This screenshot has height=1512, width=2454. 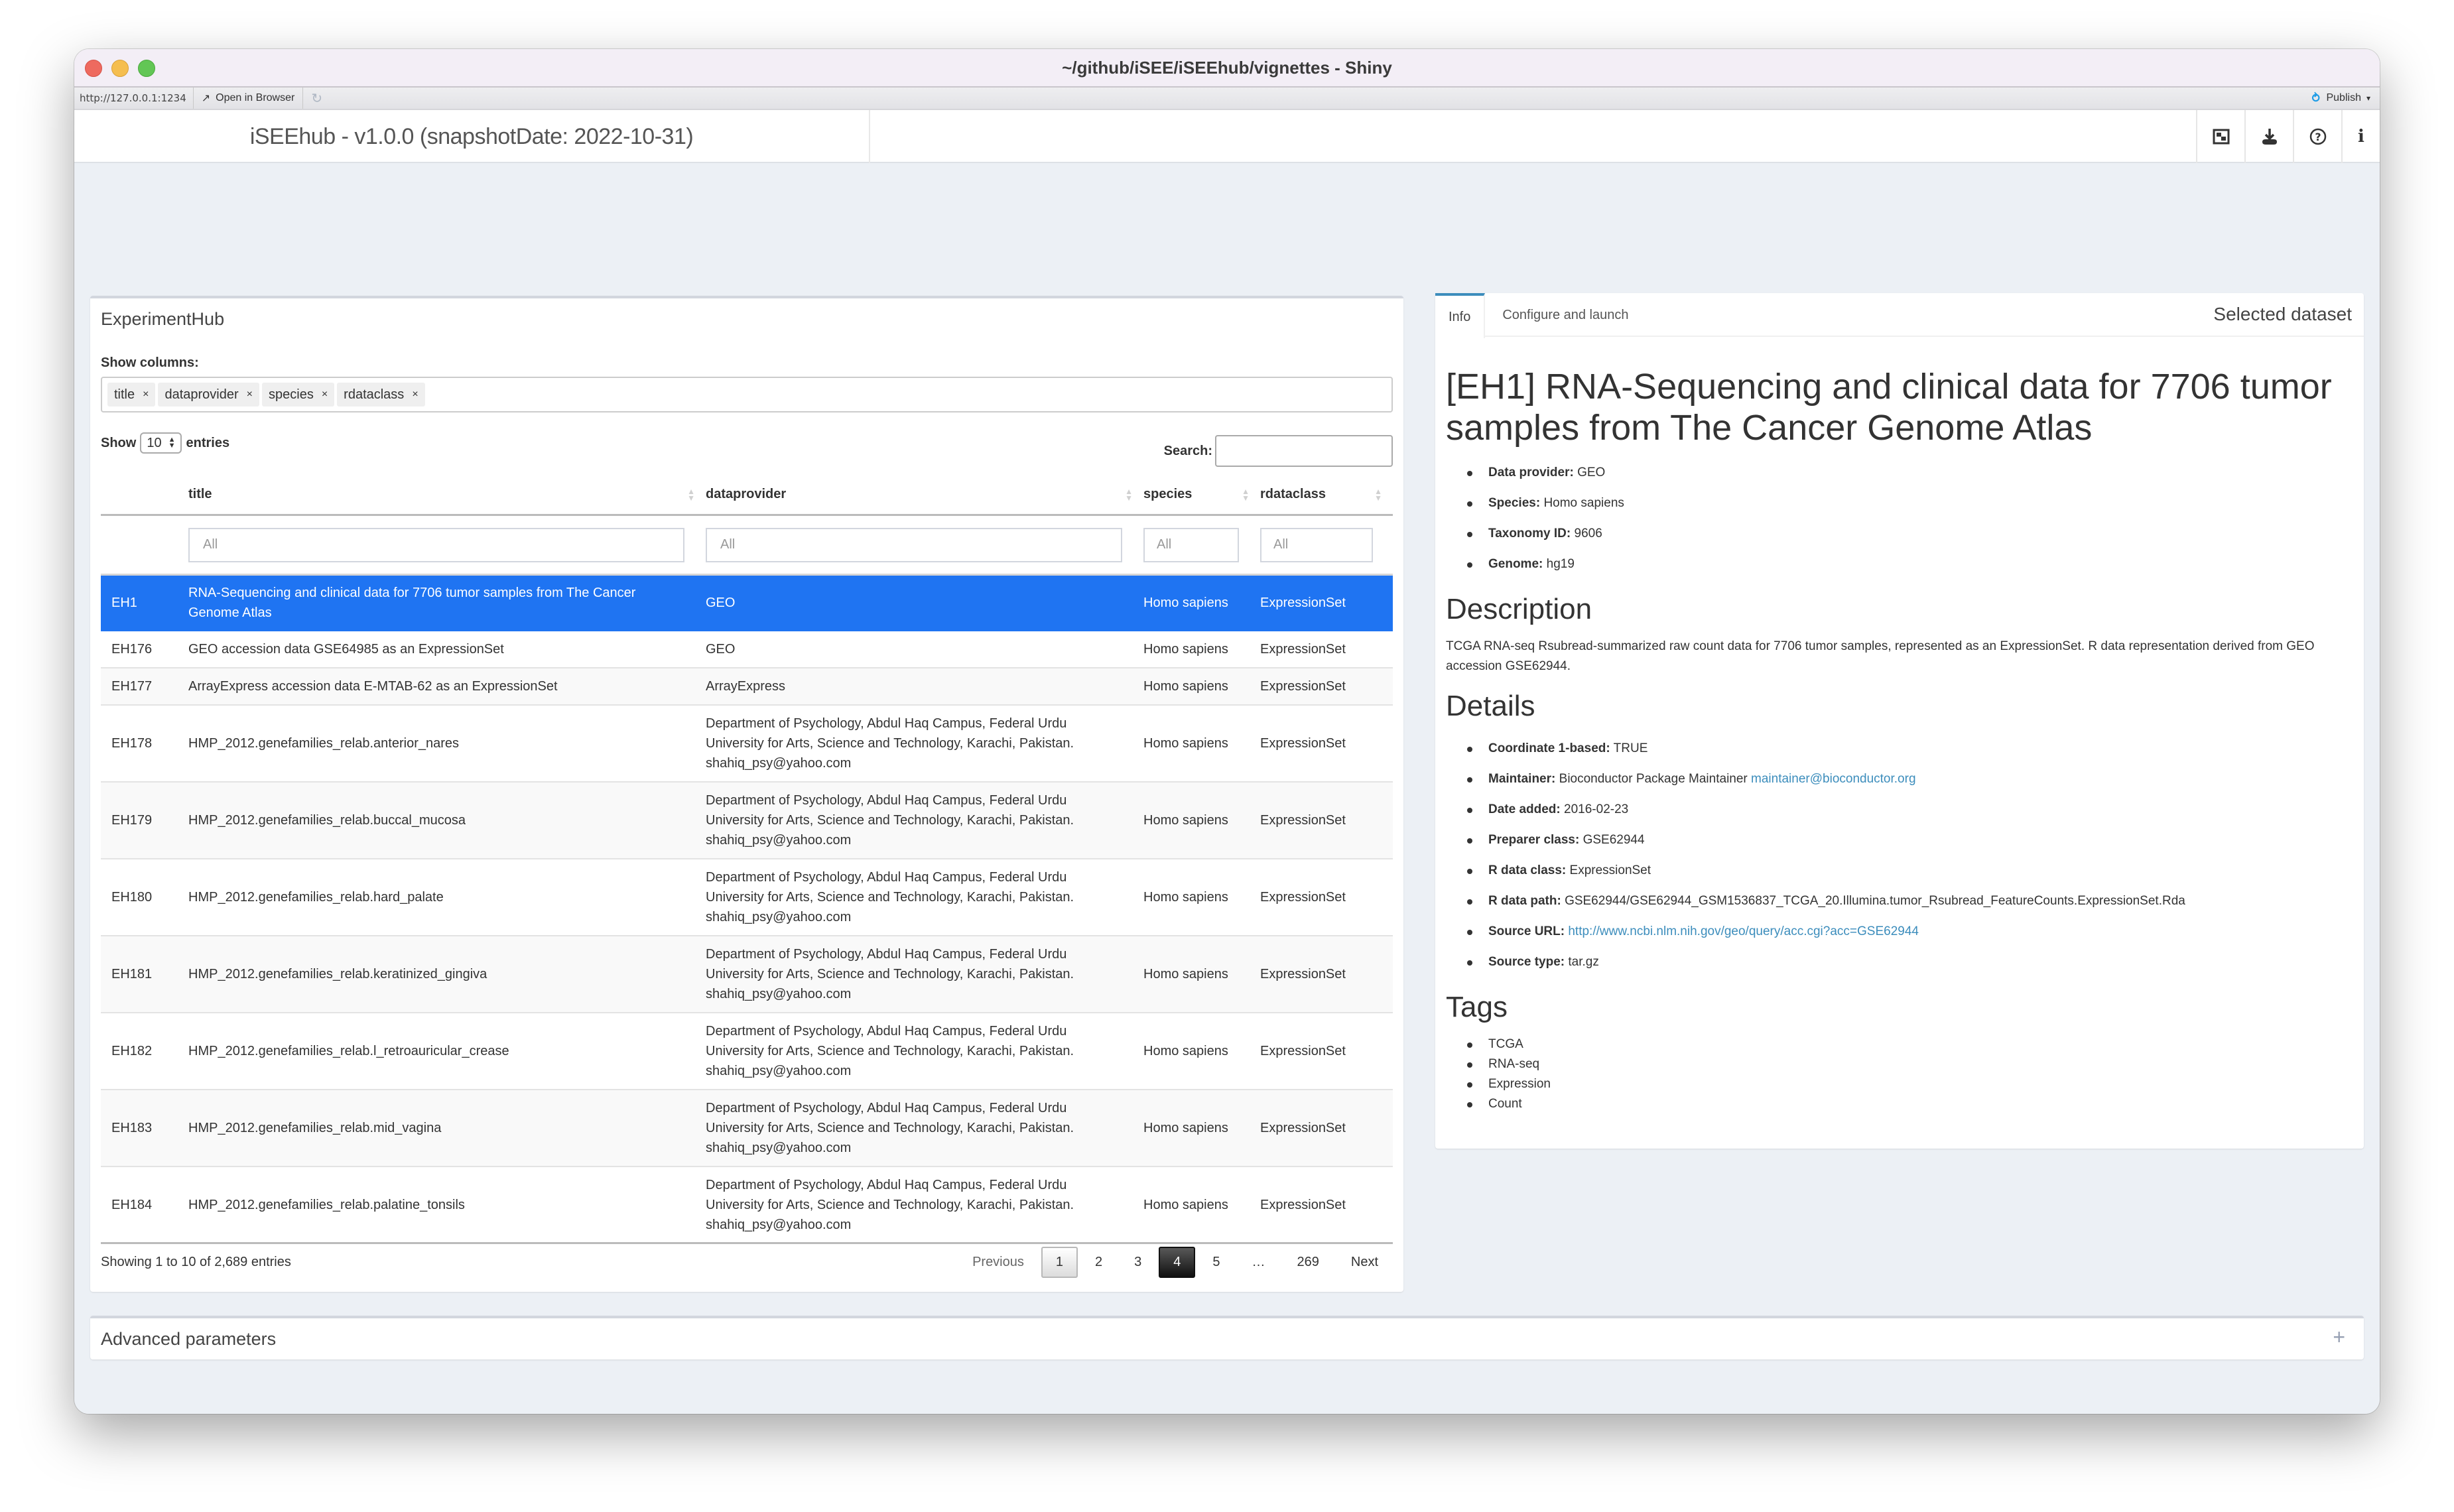 I want to click on header-label: species, so click(x=1168, y=494).